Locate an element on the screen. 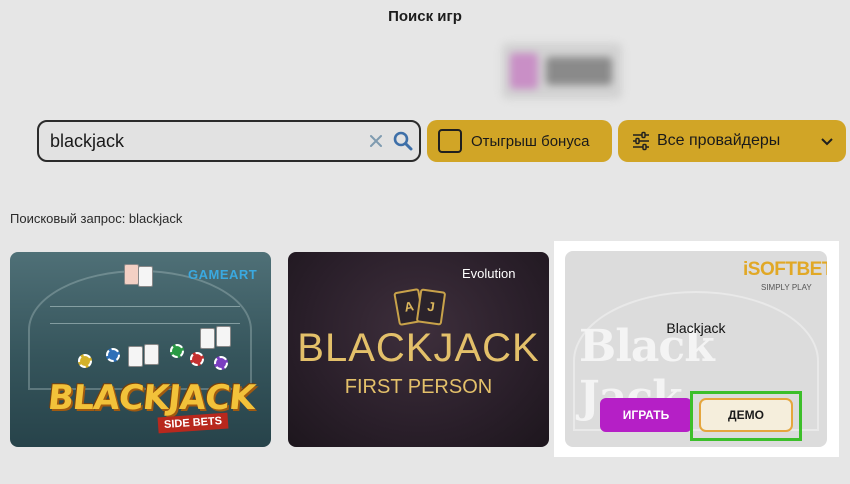 Image resolution: width=850 pixels, height=484 pixels. table-band is located at coordinates (145, 315).